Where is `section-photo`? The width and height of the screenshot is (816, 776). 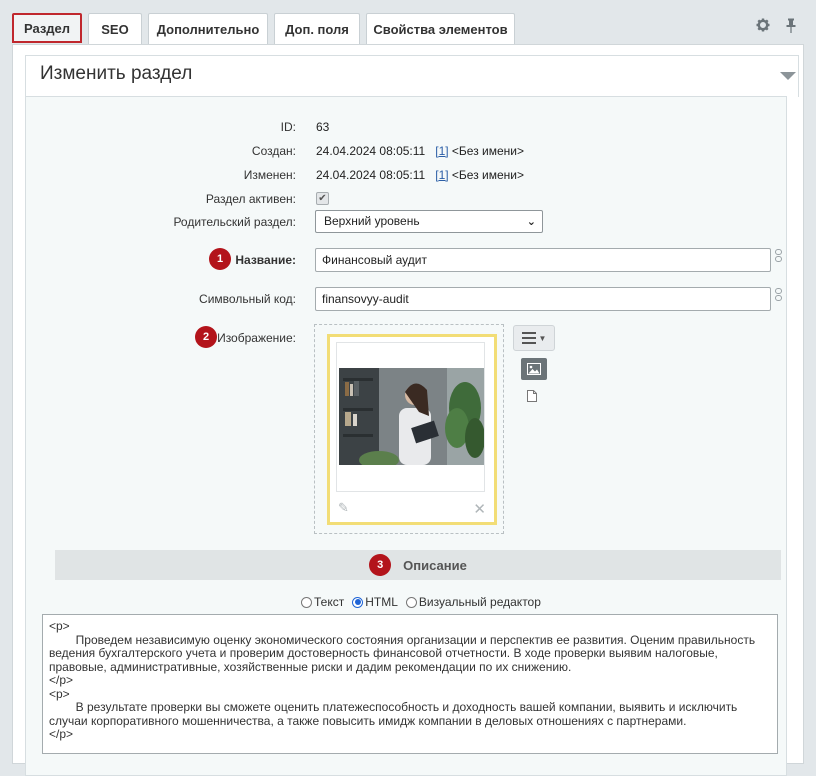 section-photo is located at coordinates (411, 416).